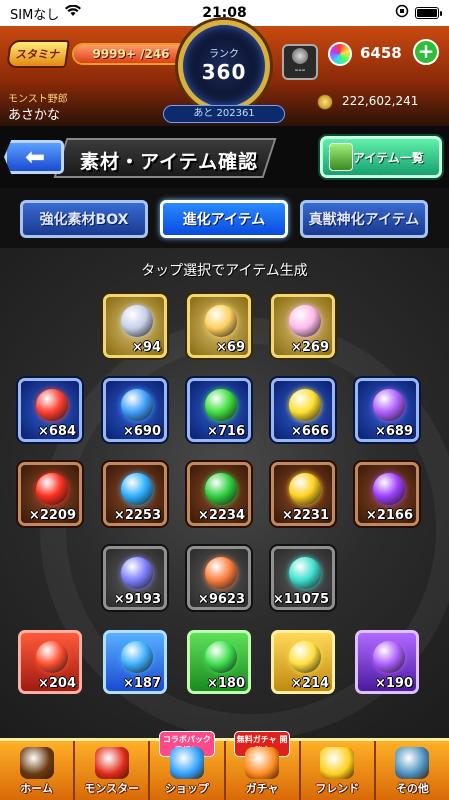 The image size is (449, 800). I want to click on nav-label: ホーム, so click(36, 788).